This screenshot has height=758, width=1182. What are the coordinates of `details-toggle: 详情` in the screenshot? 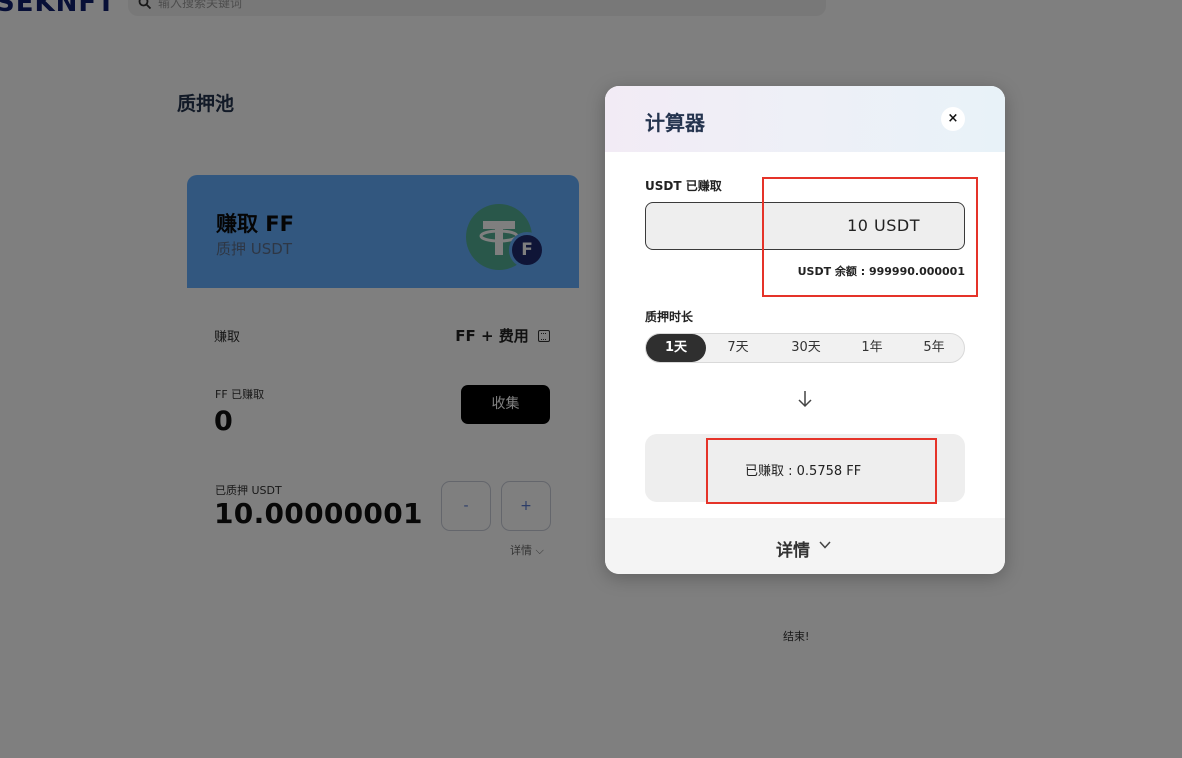 It's located at (805, 546).